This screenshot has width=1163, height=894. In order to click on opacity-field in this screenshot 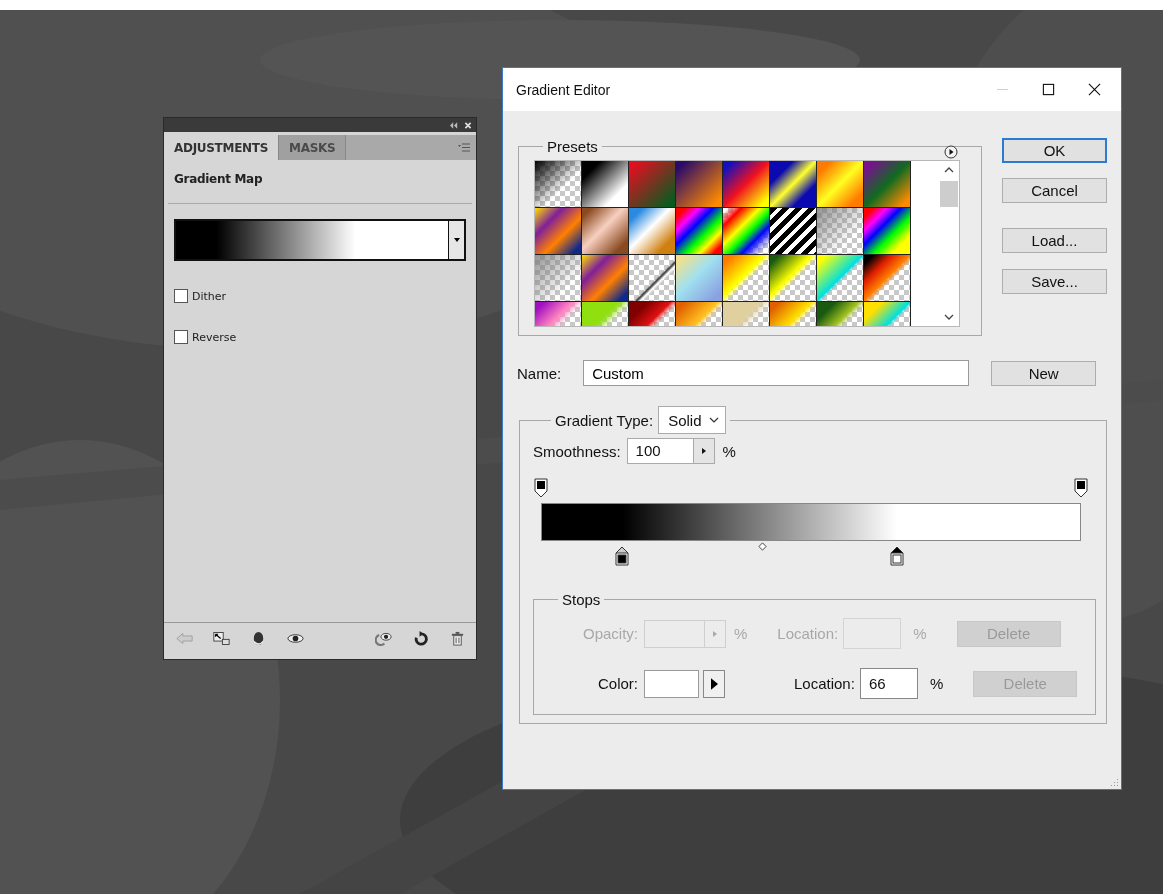, I will do `click(674, 633)`.